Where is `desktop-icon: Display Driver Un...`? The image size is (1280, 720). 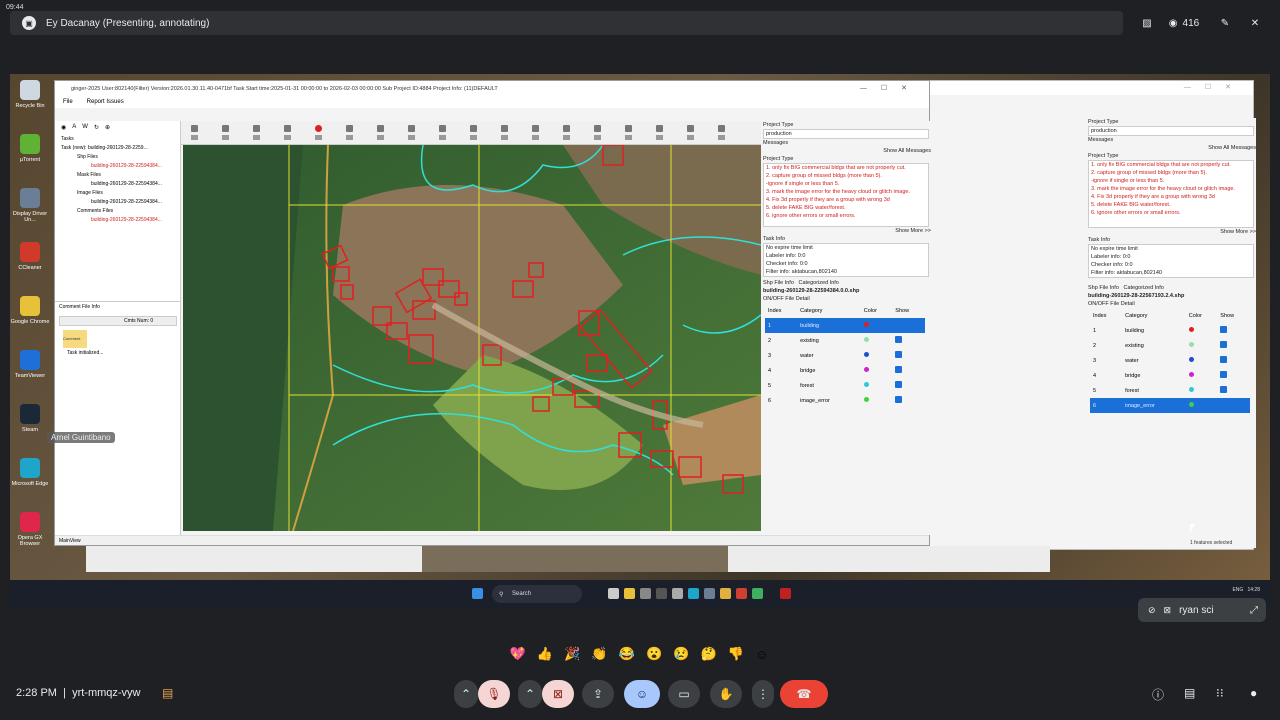
desktop-icon: Display Driver Un... is located at coordinates (30, 213).